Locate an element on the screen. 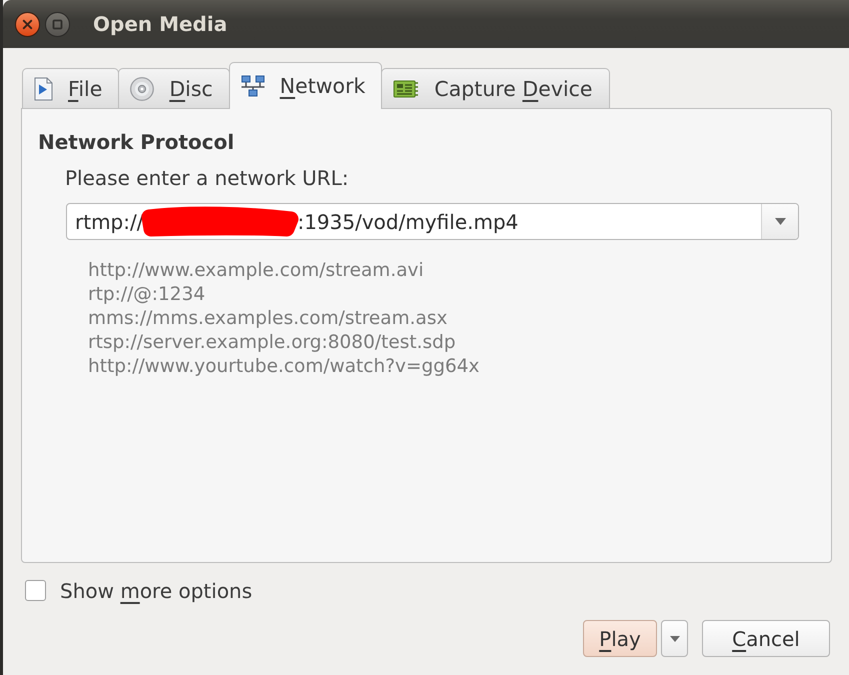  example-url: http://www.example.com/stream.avi is located at coordinates (256, 271).